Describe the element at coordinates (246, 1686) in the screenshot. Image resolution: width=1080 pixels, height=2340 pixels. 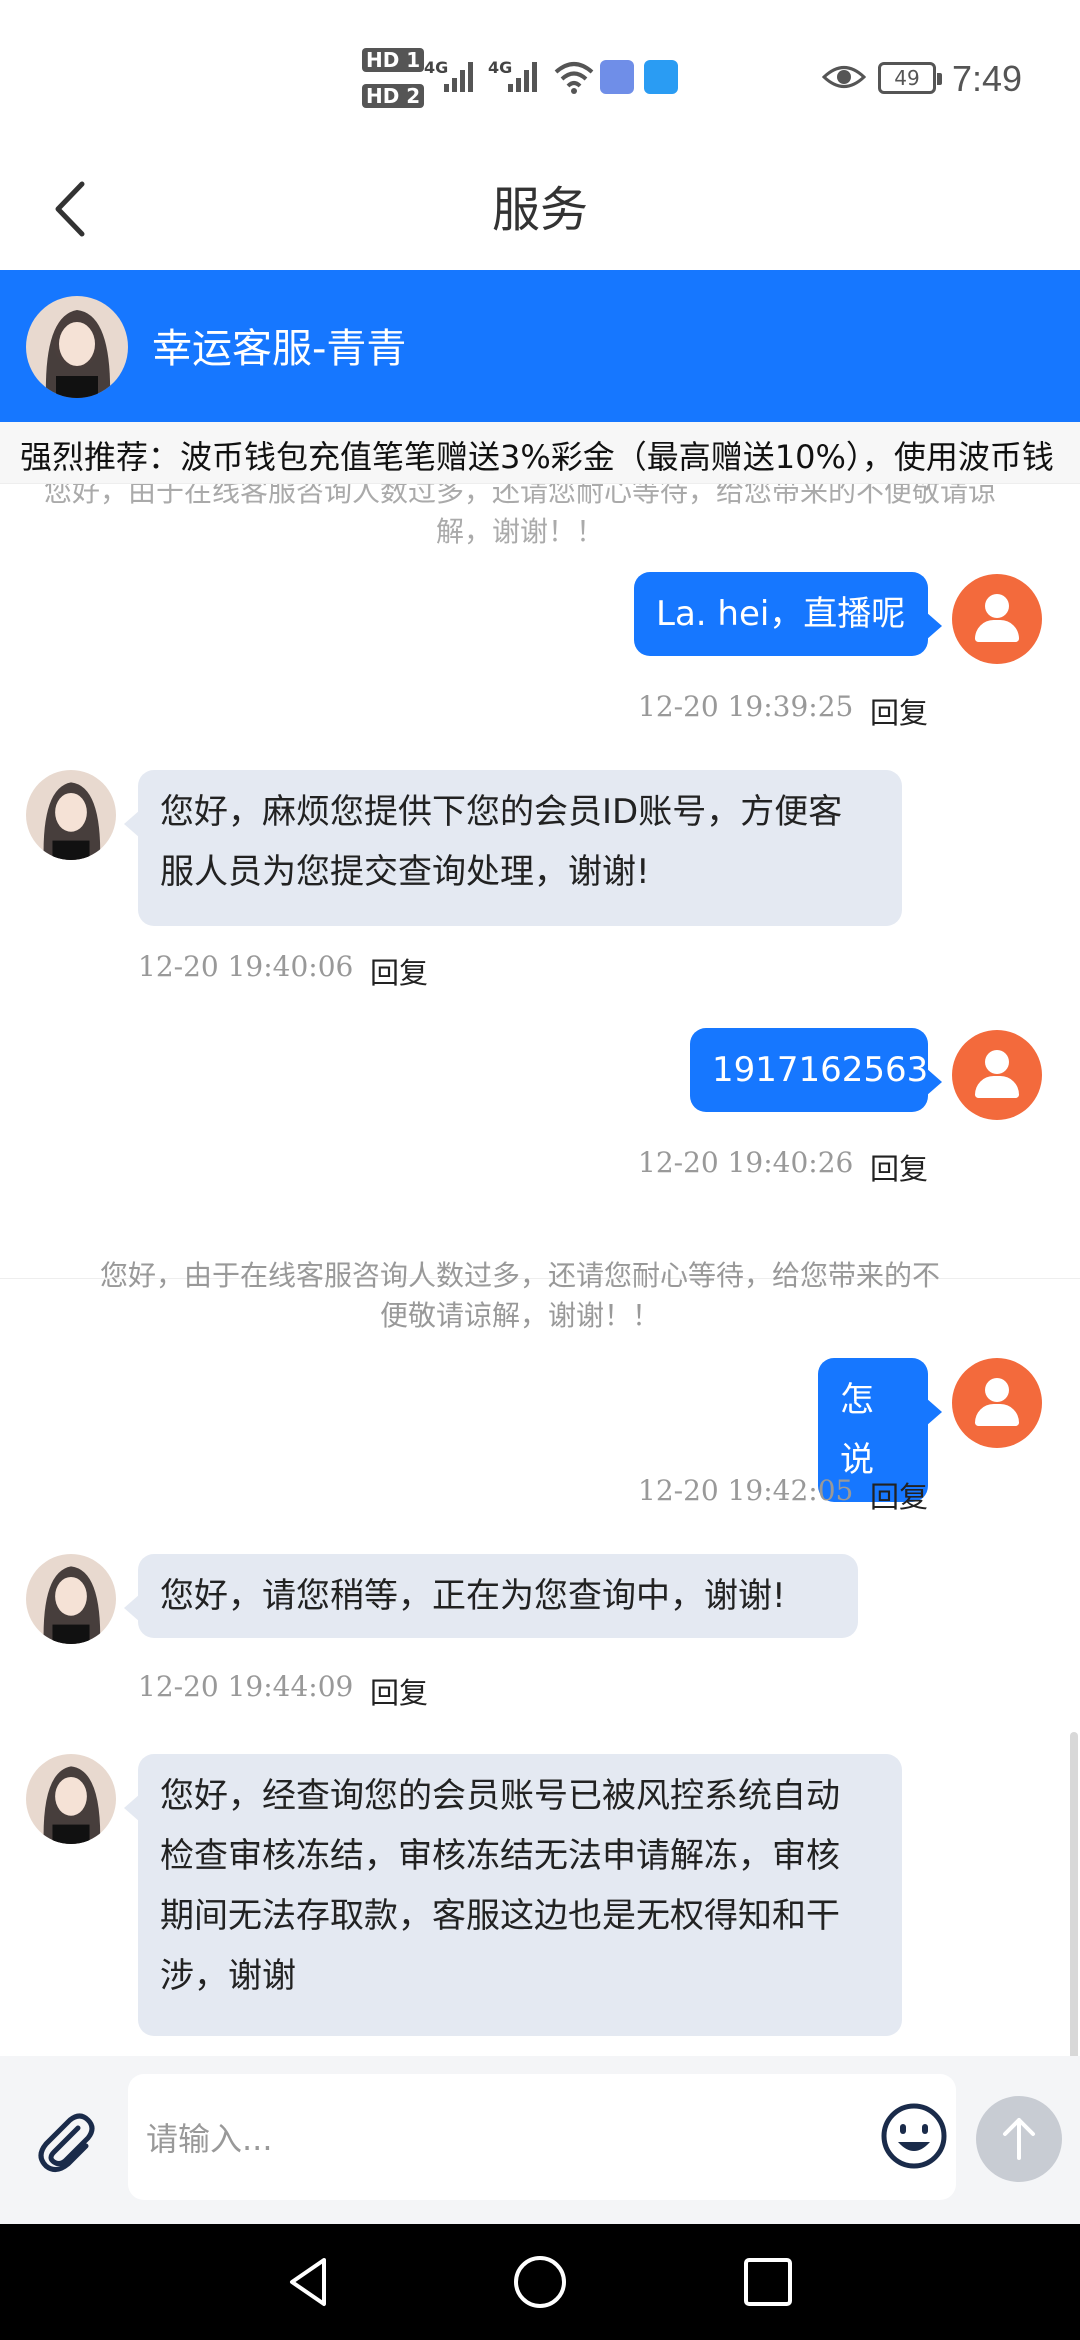
I see `message-timestamp: 12-20 19:44:09` at that location.